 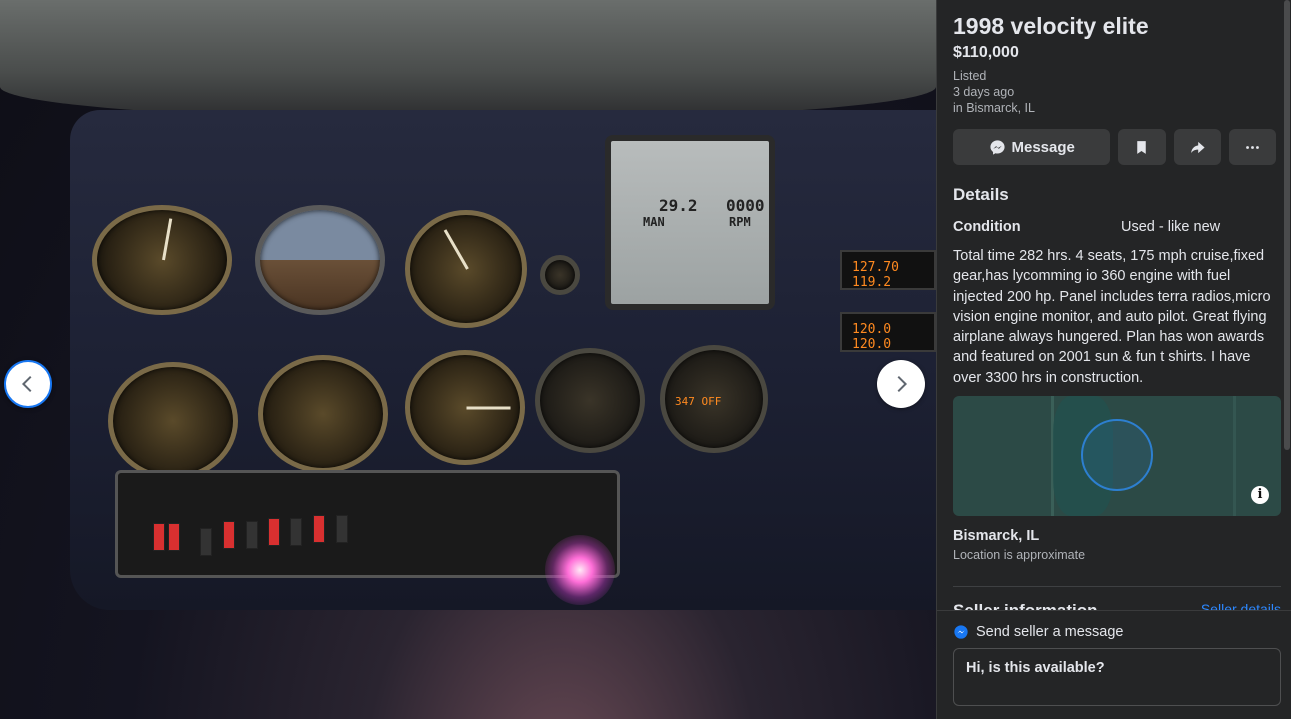 What do you see at coordinates (466, 269) in the screenshot?
I see `altimeter-gauge` at bounding box center [466, 269].